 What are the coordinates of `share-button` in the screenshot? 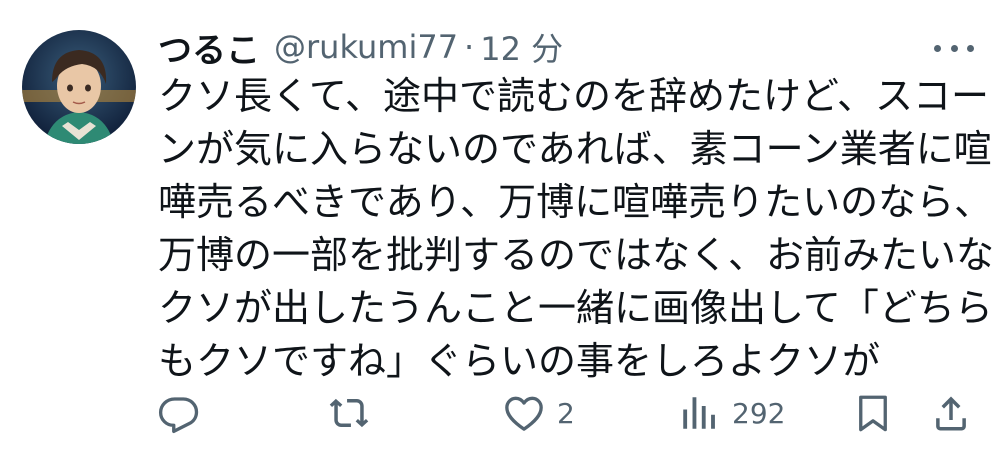 It's located at (951, 413).